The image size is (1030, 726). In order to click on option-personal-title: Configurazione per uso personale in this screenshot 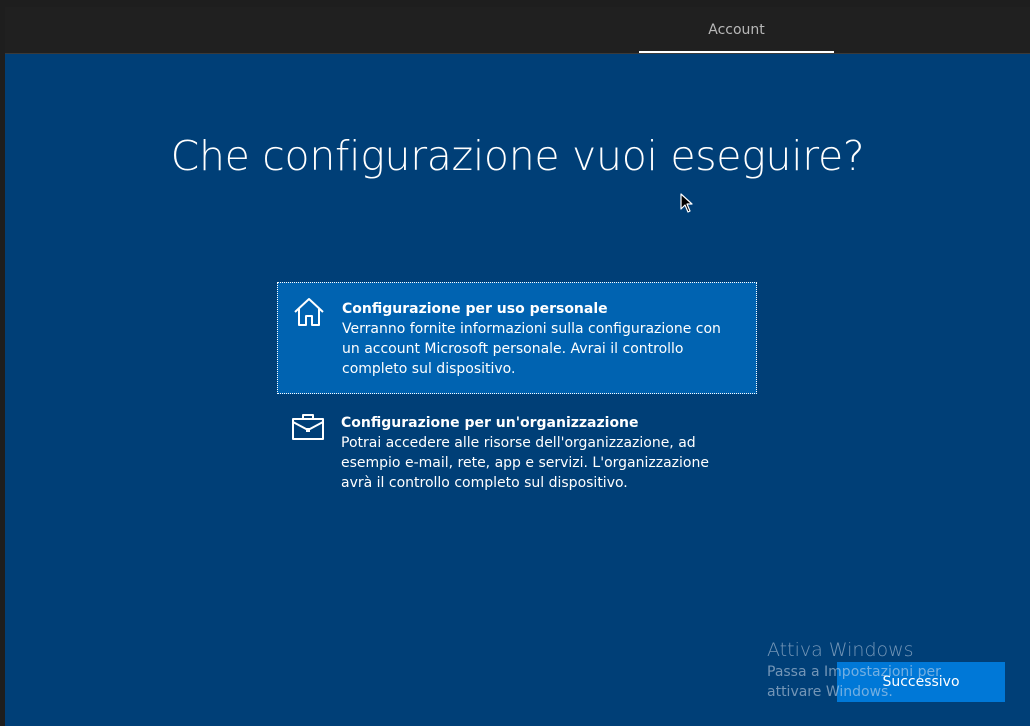, I will do `click(475, 309)`.